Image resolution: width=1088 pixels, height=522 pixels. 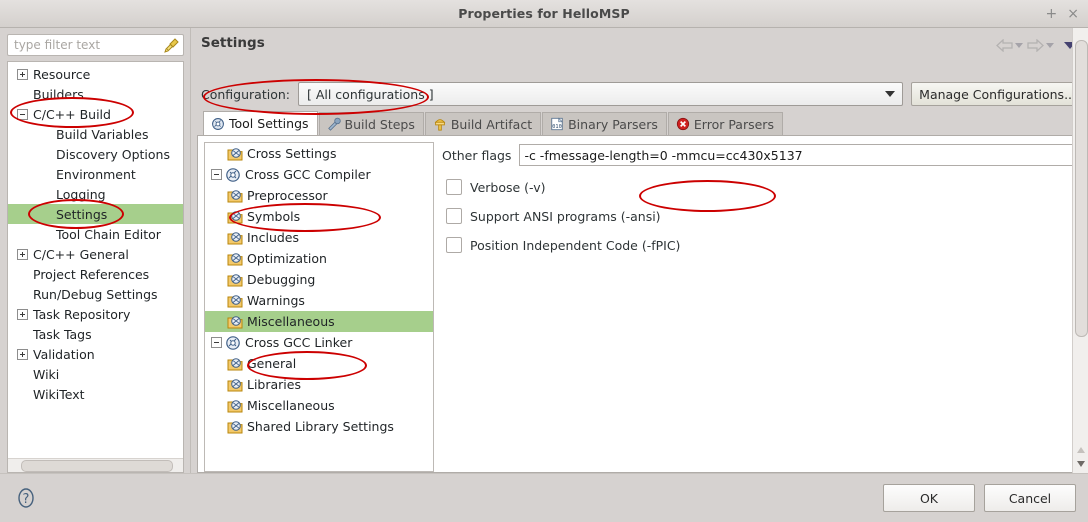 I want to click on tool-tree-item-optimization: Optimization, so click(x=319, y=258).